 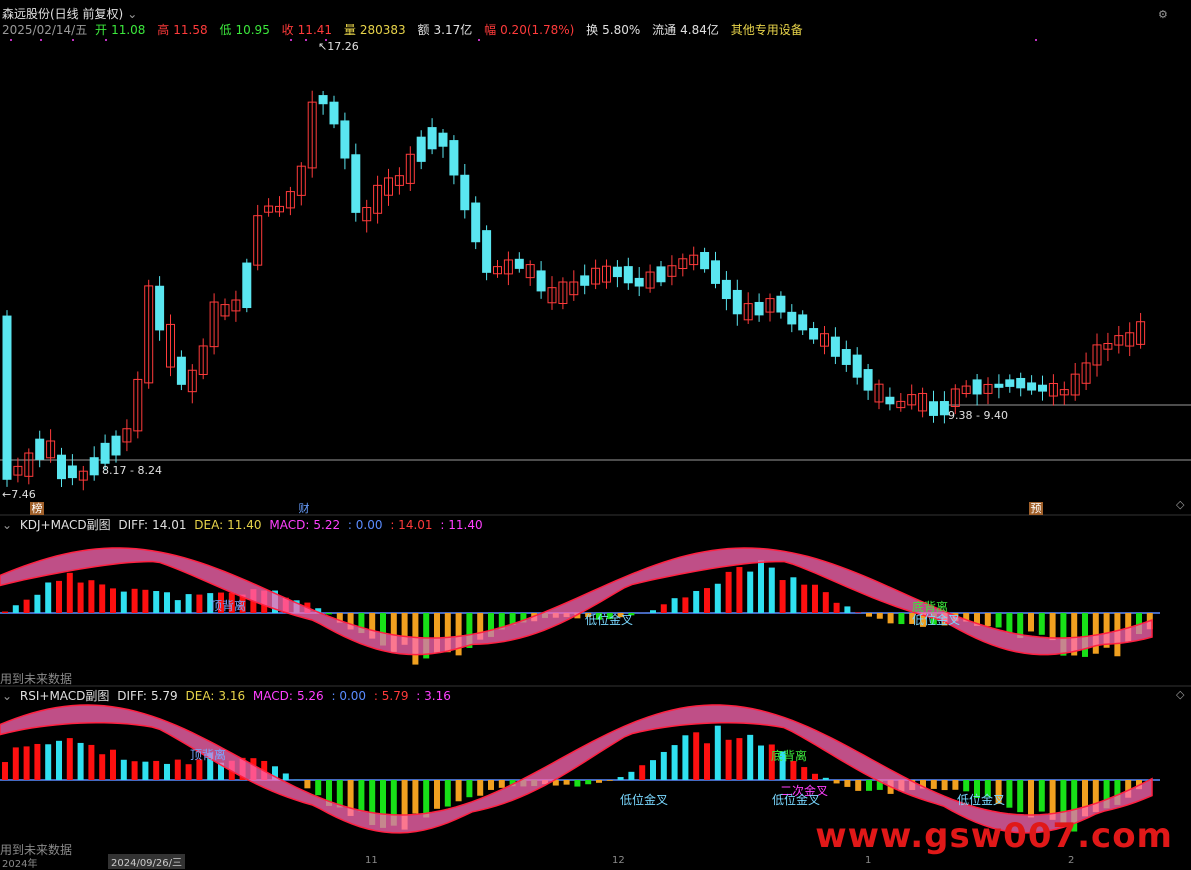 I want to click on p1-dea-label: DEA:, so click(x=208, y=525).